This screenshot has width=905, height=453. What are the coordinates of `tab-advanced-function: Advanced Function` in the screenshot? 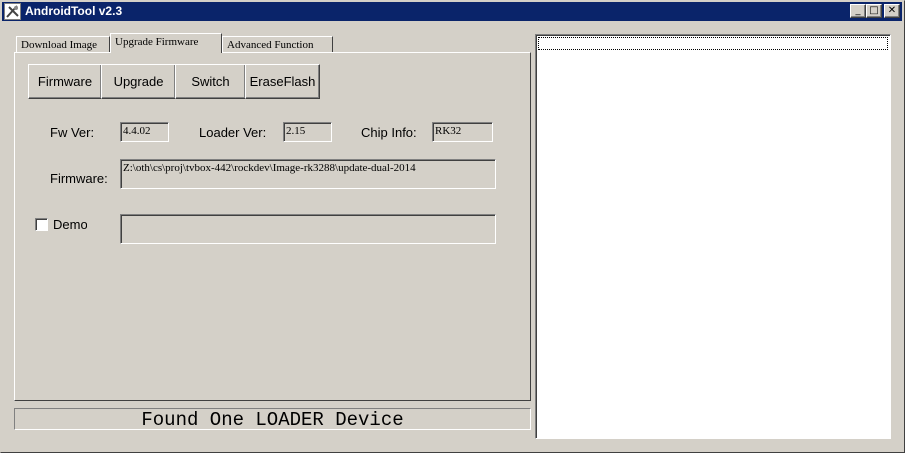 It's located at (277, 44).